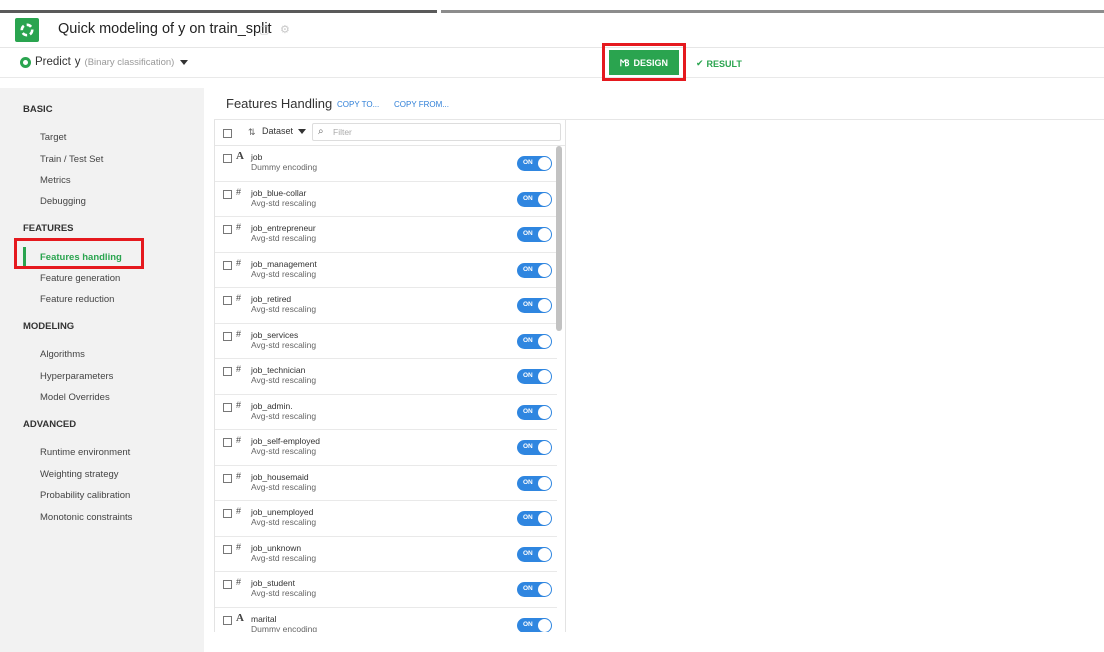  Describe the element at coordinates (559, 238) in the screenshot. I see `feature-list-scrollbar` at that location.